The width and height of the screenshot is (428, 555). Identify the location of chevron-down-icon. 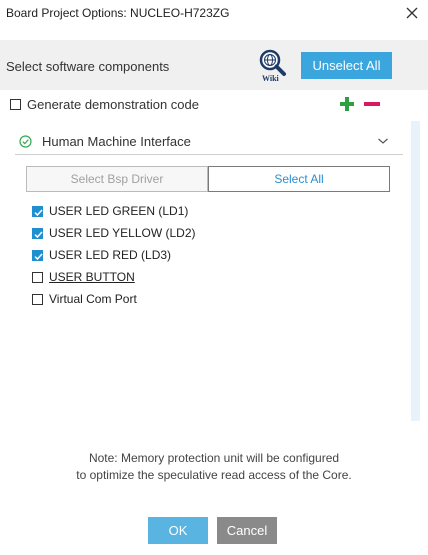
(383, 140).